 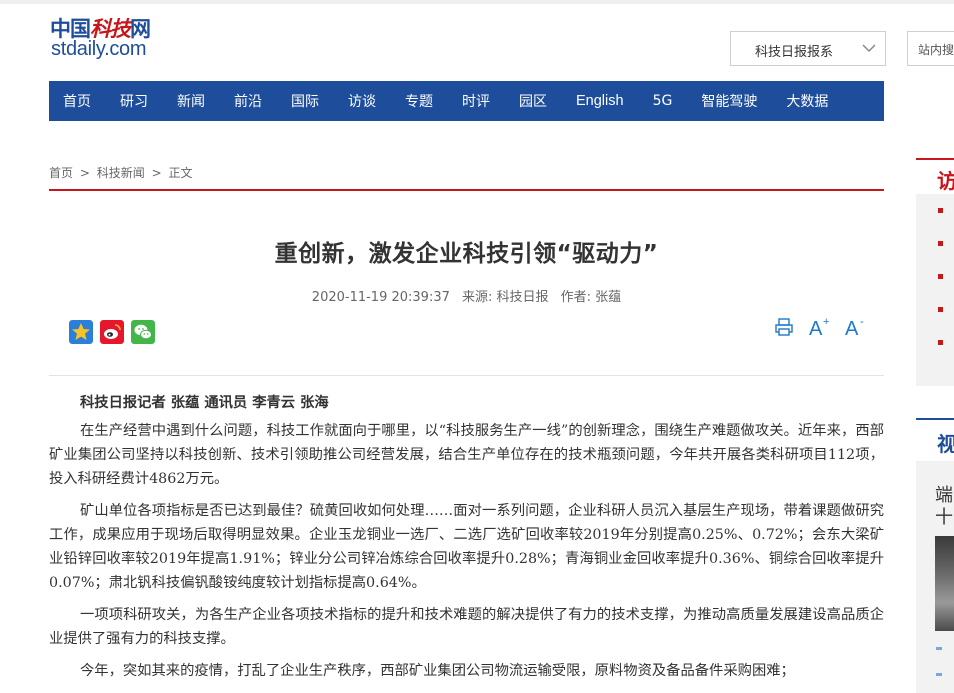 What do you see at coordinates (191, 101) in the screenshot?
I see `nav-item-news: 新闻` at bounding box center [191, 101].